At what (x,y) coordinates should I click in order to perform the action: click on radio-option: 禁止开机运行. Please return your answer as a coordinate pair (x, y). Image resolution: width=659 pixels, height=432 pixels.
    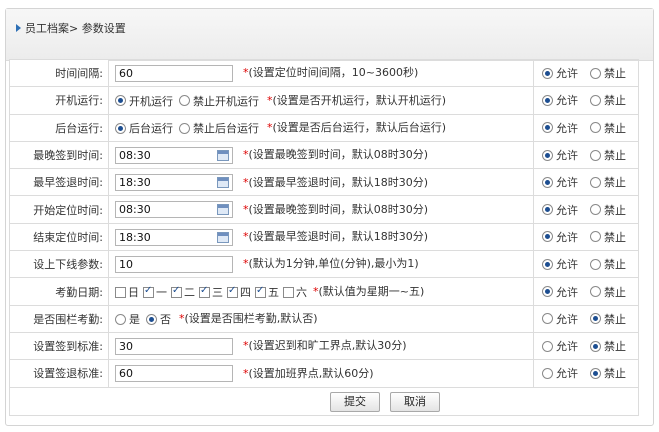
    Looking at the image, I should click on (219, 101).